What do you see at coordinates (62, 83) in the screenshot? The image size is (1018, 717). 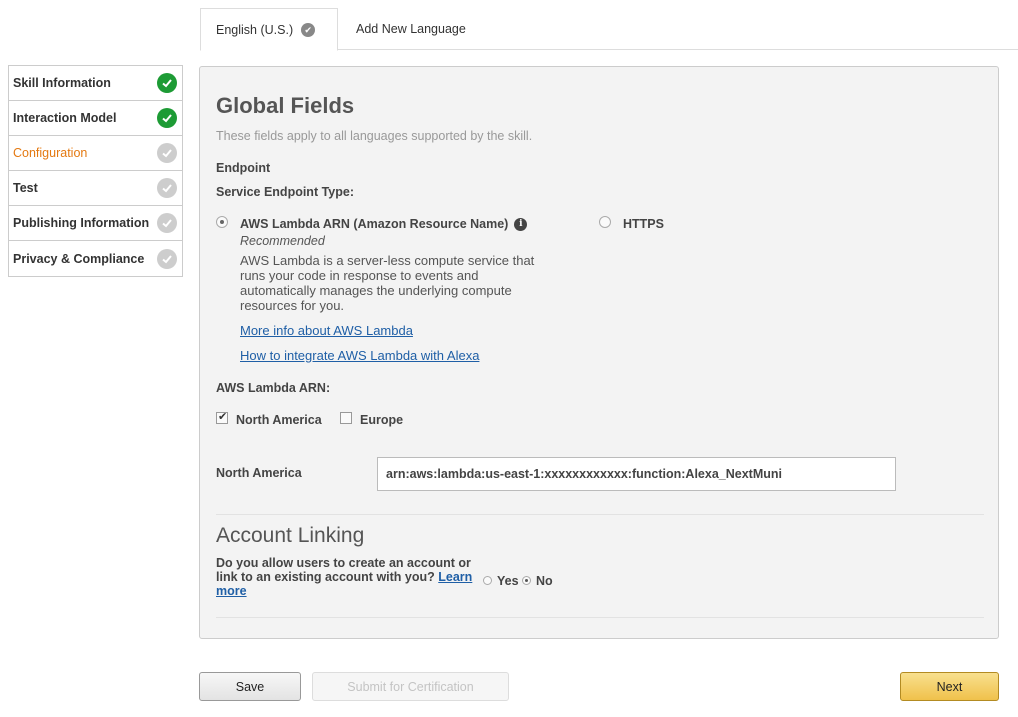 I see `sidebar-item-label: Skill Information` at bounding box center [62, 83].